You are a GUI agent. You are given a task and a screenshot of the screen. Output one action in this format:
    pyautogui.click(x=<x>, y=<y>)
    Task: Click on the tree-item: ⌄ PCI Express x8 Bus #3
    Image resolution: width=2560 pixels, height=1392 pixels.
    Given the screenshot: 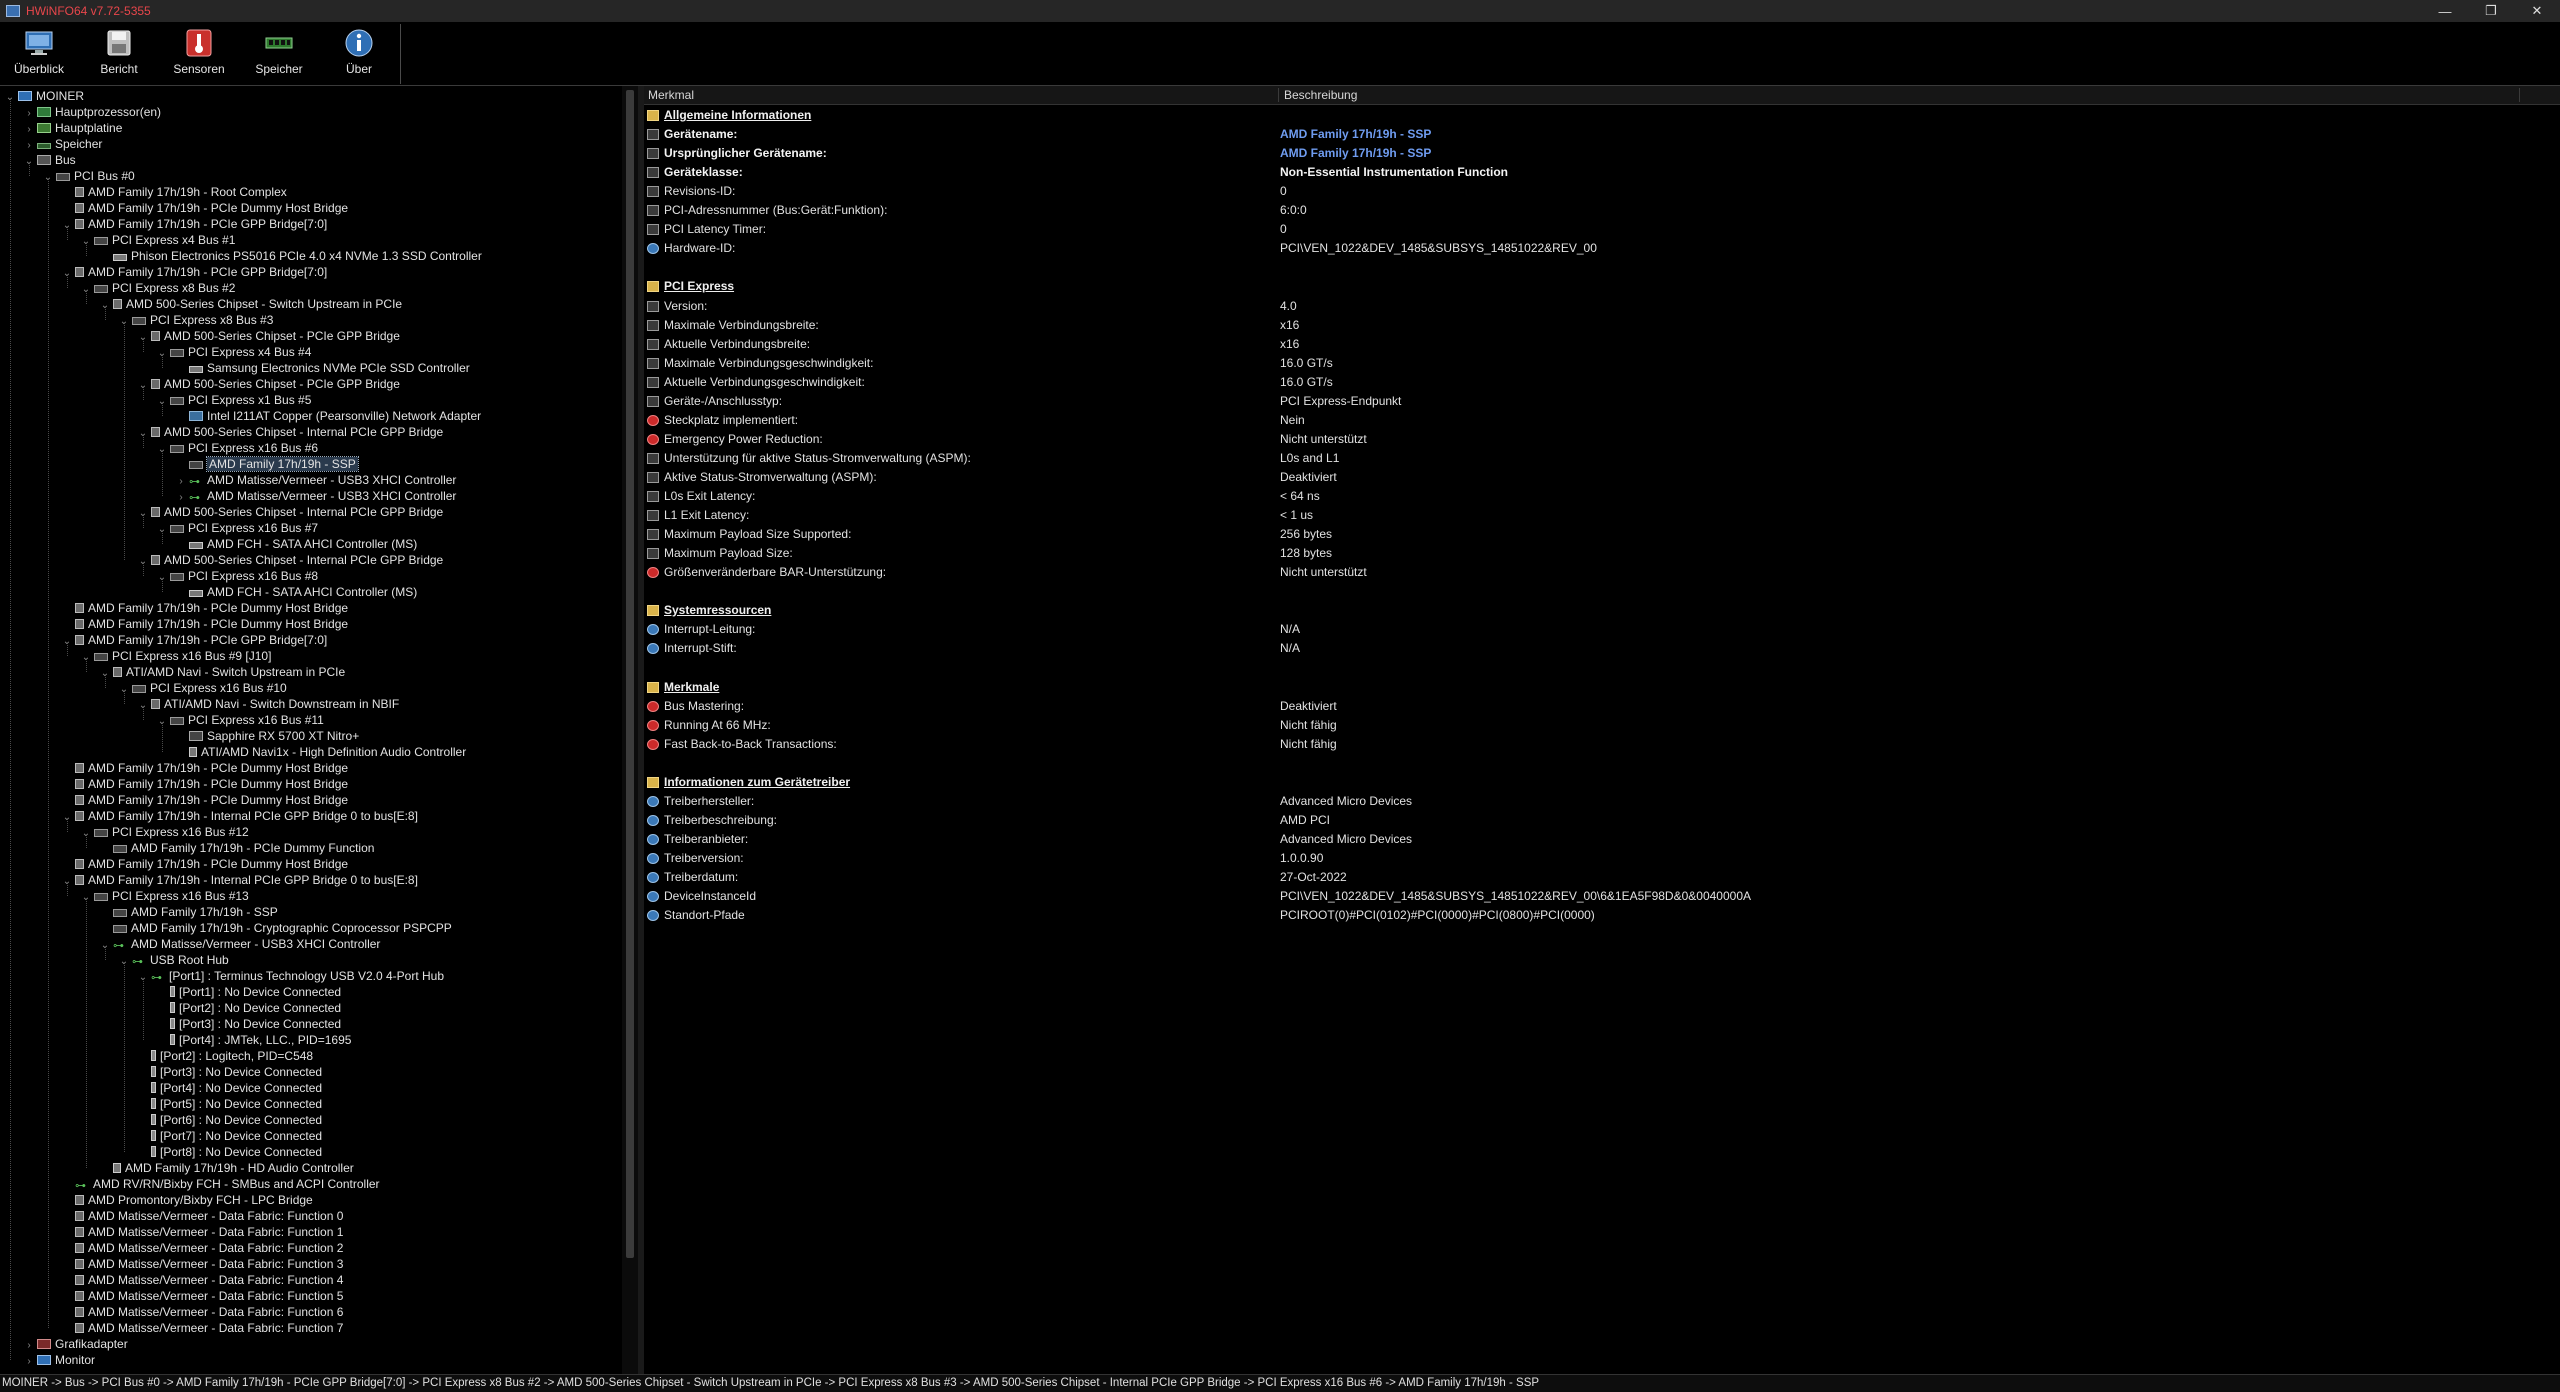 What is the action you would take?
    pyautogui.click(x=196, y=321)
    